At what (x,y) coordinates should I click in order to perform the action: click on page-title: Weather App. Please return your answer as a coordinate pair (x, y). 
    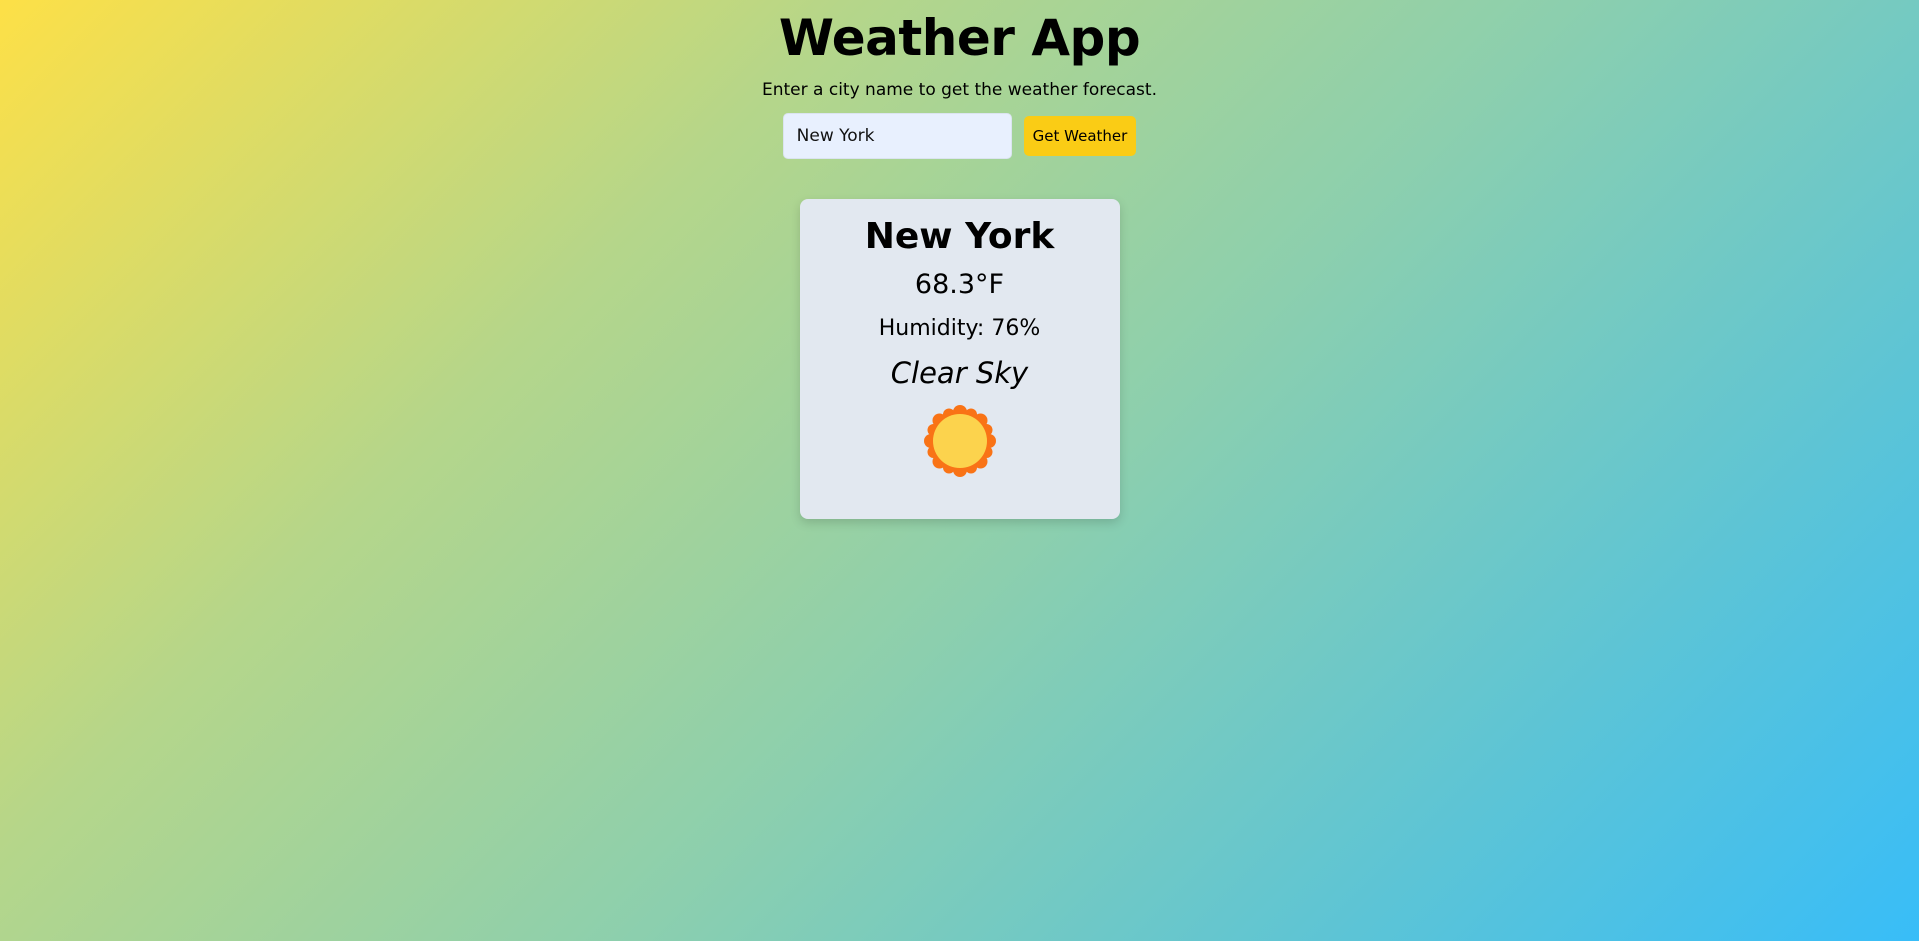
    Looking at the image, I should click on (959, 38).